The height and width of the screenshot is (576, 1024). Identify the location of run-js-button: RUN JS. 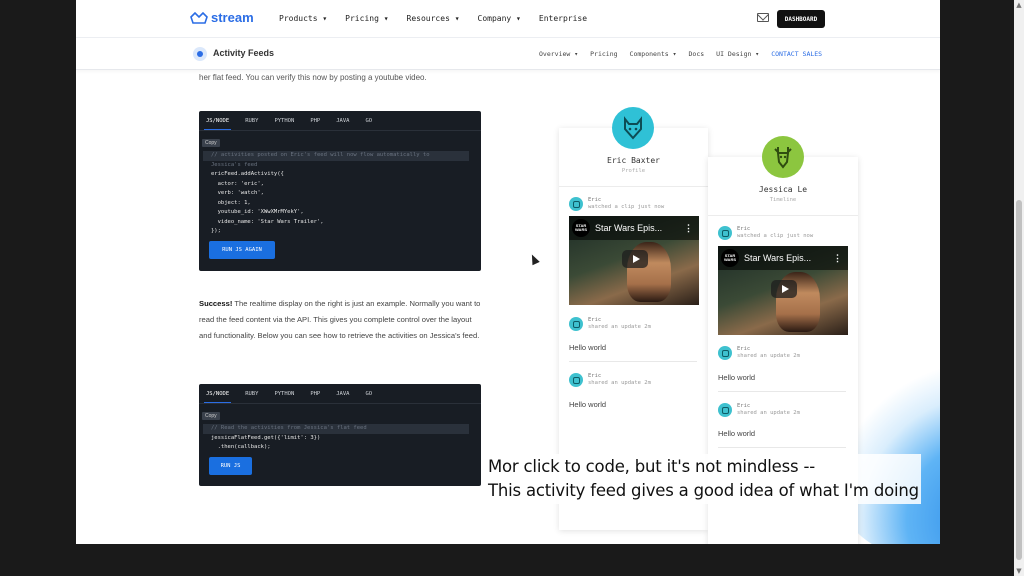
(230, 466).